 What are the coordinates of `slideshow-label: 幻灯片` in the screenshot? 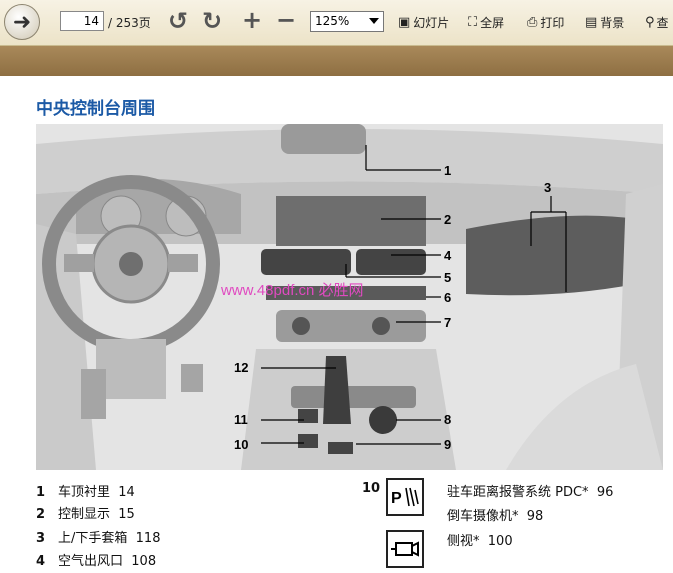 It's located at (431, 23).